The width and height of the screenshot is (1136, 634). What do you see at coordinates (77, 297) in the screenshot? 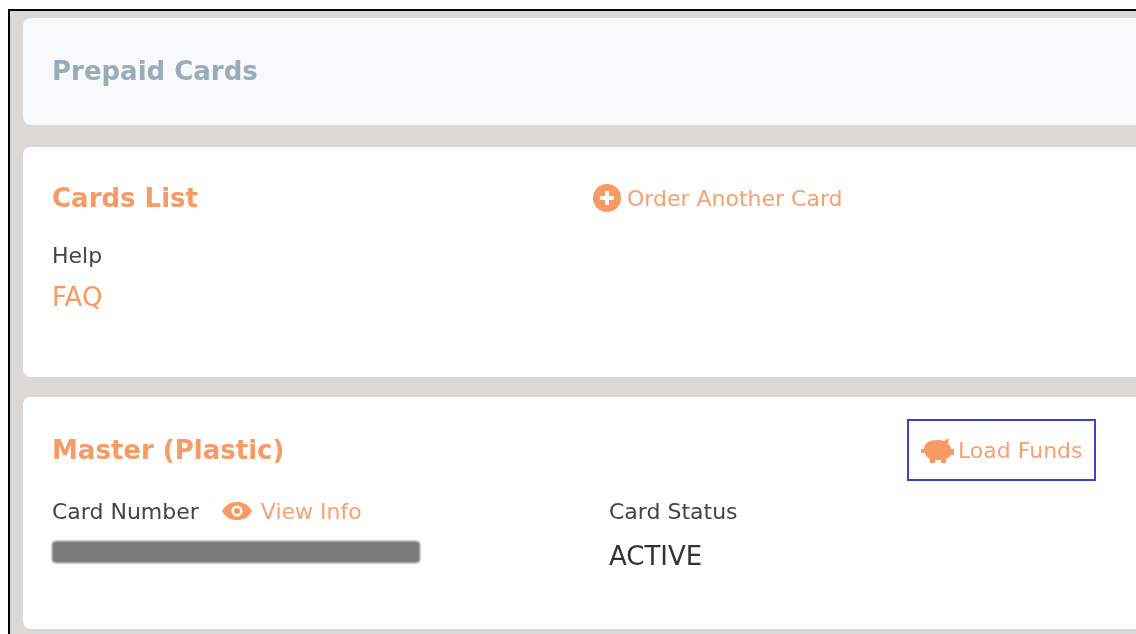
I see `faq-link: FAQ` at bounding box center [77, 297].